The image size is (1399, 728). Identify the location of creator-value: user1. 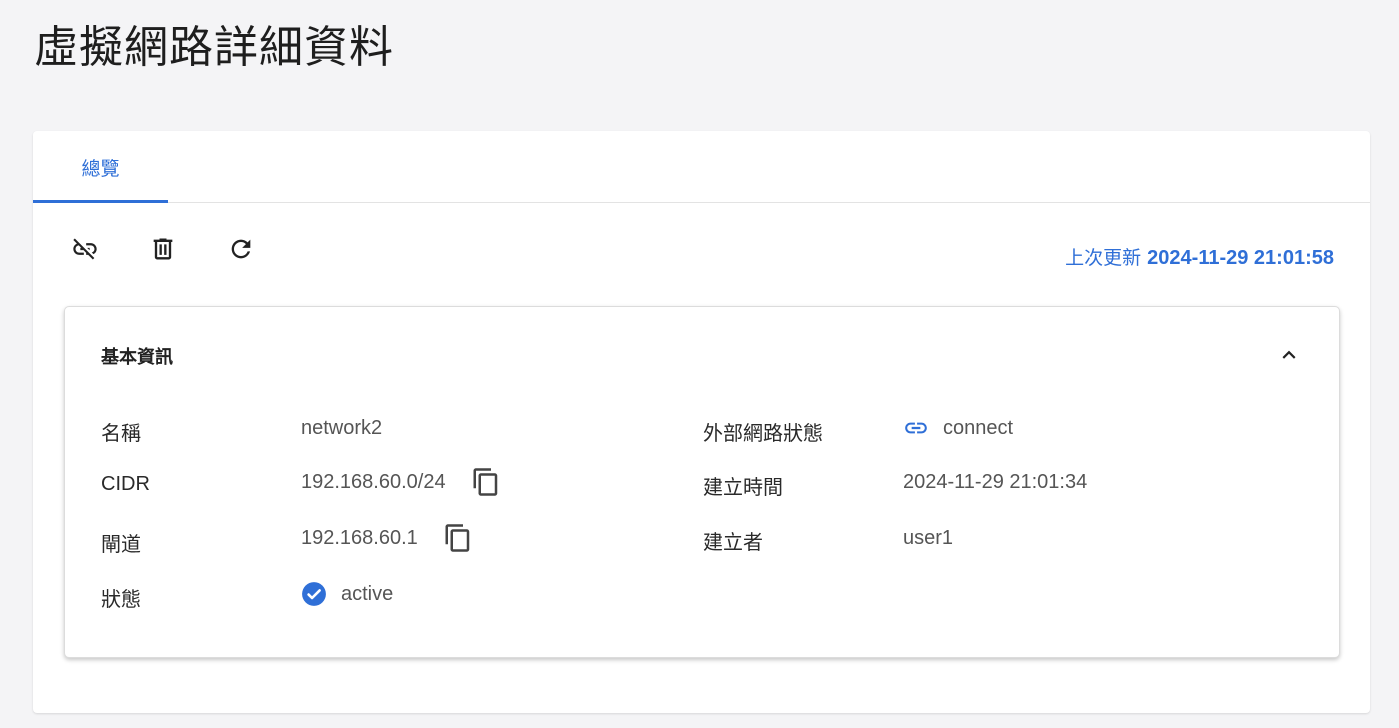
(928, 538).